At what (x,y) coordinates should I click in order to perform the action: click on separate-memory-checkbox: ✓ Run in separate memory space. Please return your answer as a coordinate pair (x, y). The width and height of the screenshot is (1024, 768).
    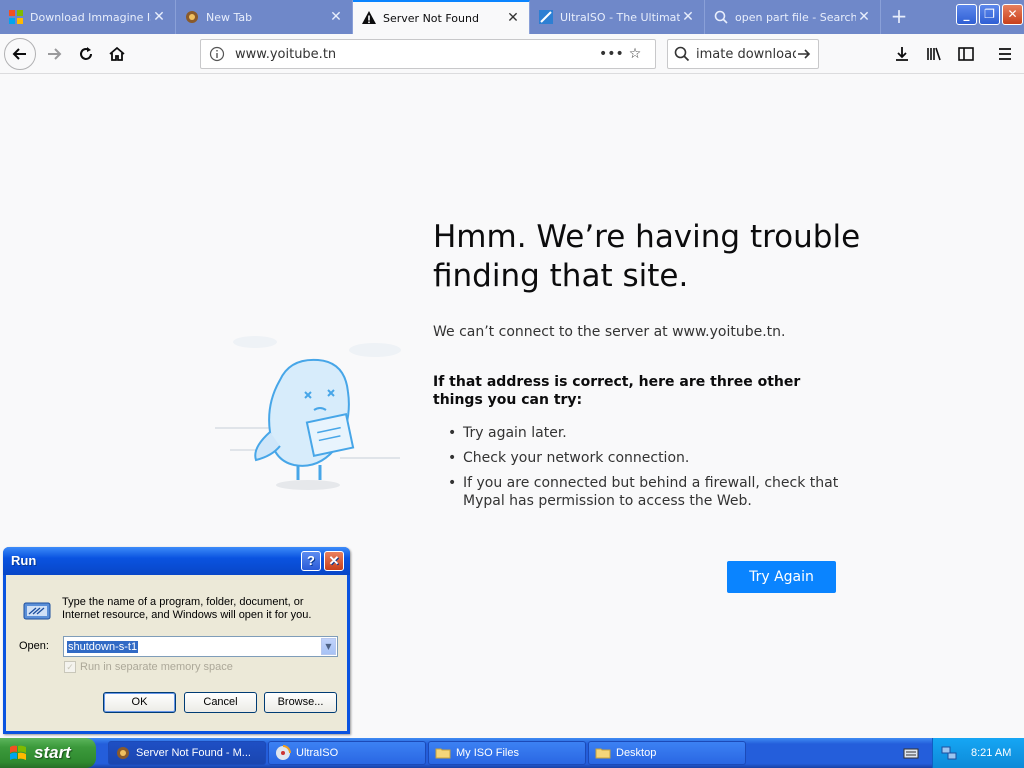
    Looking at the image, I should click on (148, 667).